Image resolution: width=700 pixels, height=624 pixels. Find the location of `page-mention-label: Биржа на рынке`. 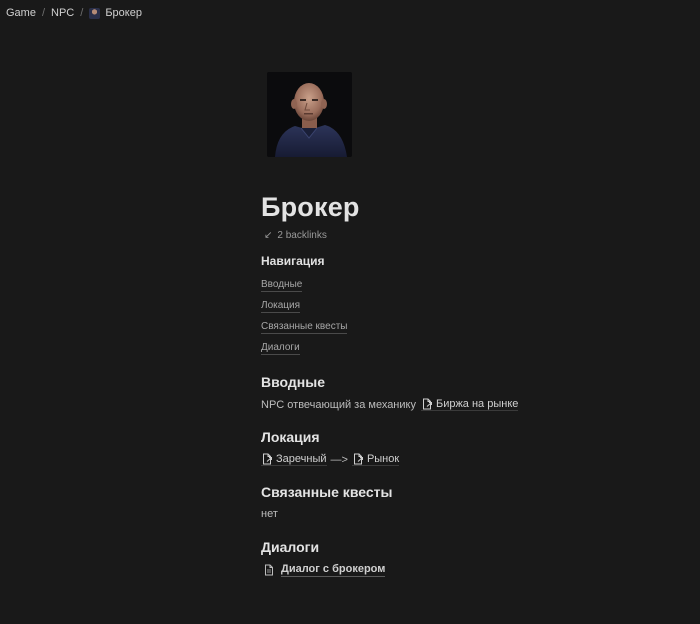

page-mention-label: Биржа на рынке is located at coordinates (477, 404).